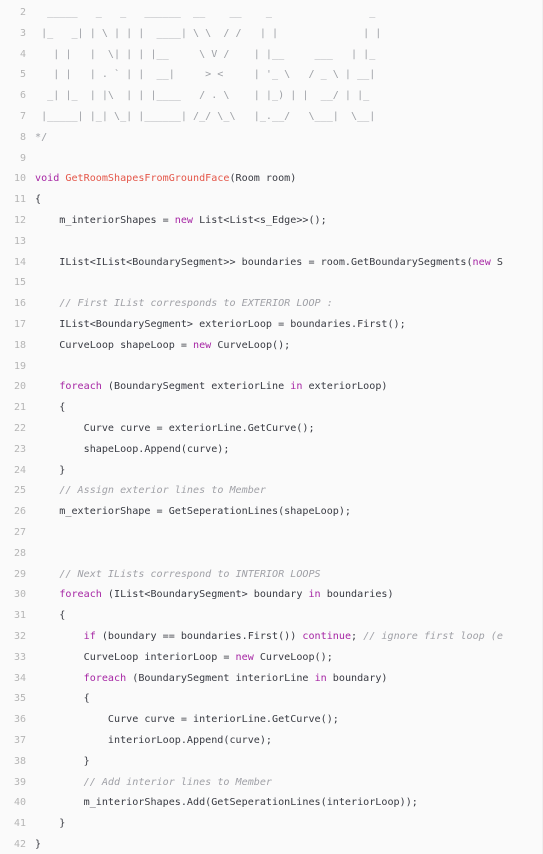 This screenshot has width=543, height=854. What do you see at coordinates (19, 387) in the screenshot?
I see `line-number: 20` at bounding box center [19, 387].